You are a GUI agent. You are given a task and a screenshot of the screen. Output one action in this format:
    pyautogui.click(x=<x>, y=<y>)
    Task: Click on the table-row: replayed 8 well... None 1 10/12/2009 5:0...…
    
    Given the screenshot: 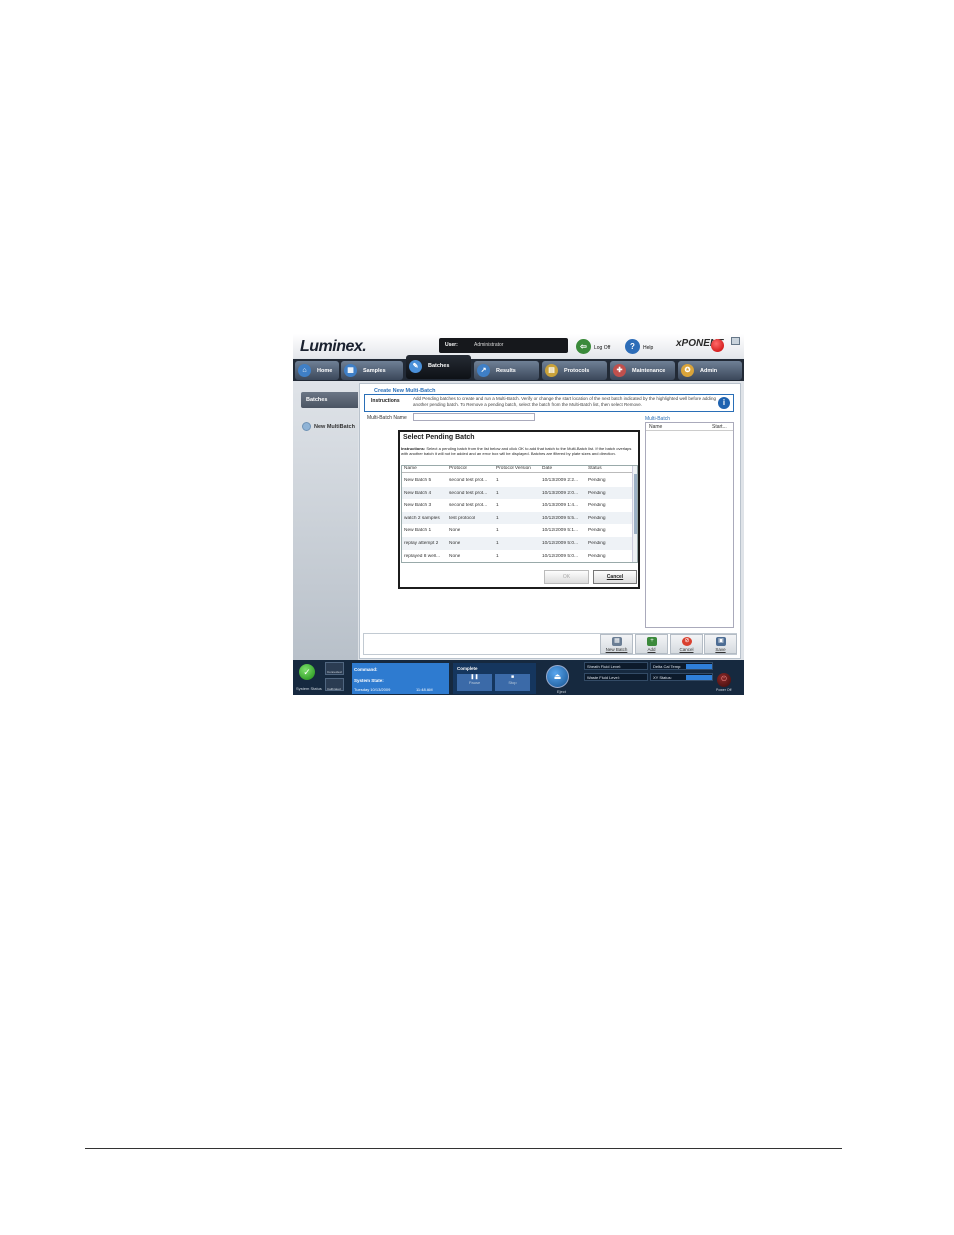 What is the action you would take?
    pyautogui.click(x=517, y=556)
    